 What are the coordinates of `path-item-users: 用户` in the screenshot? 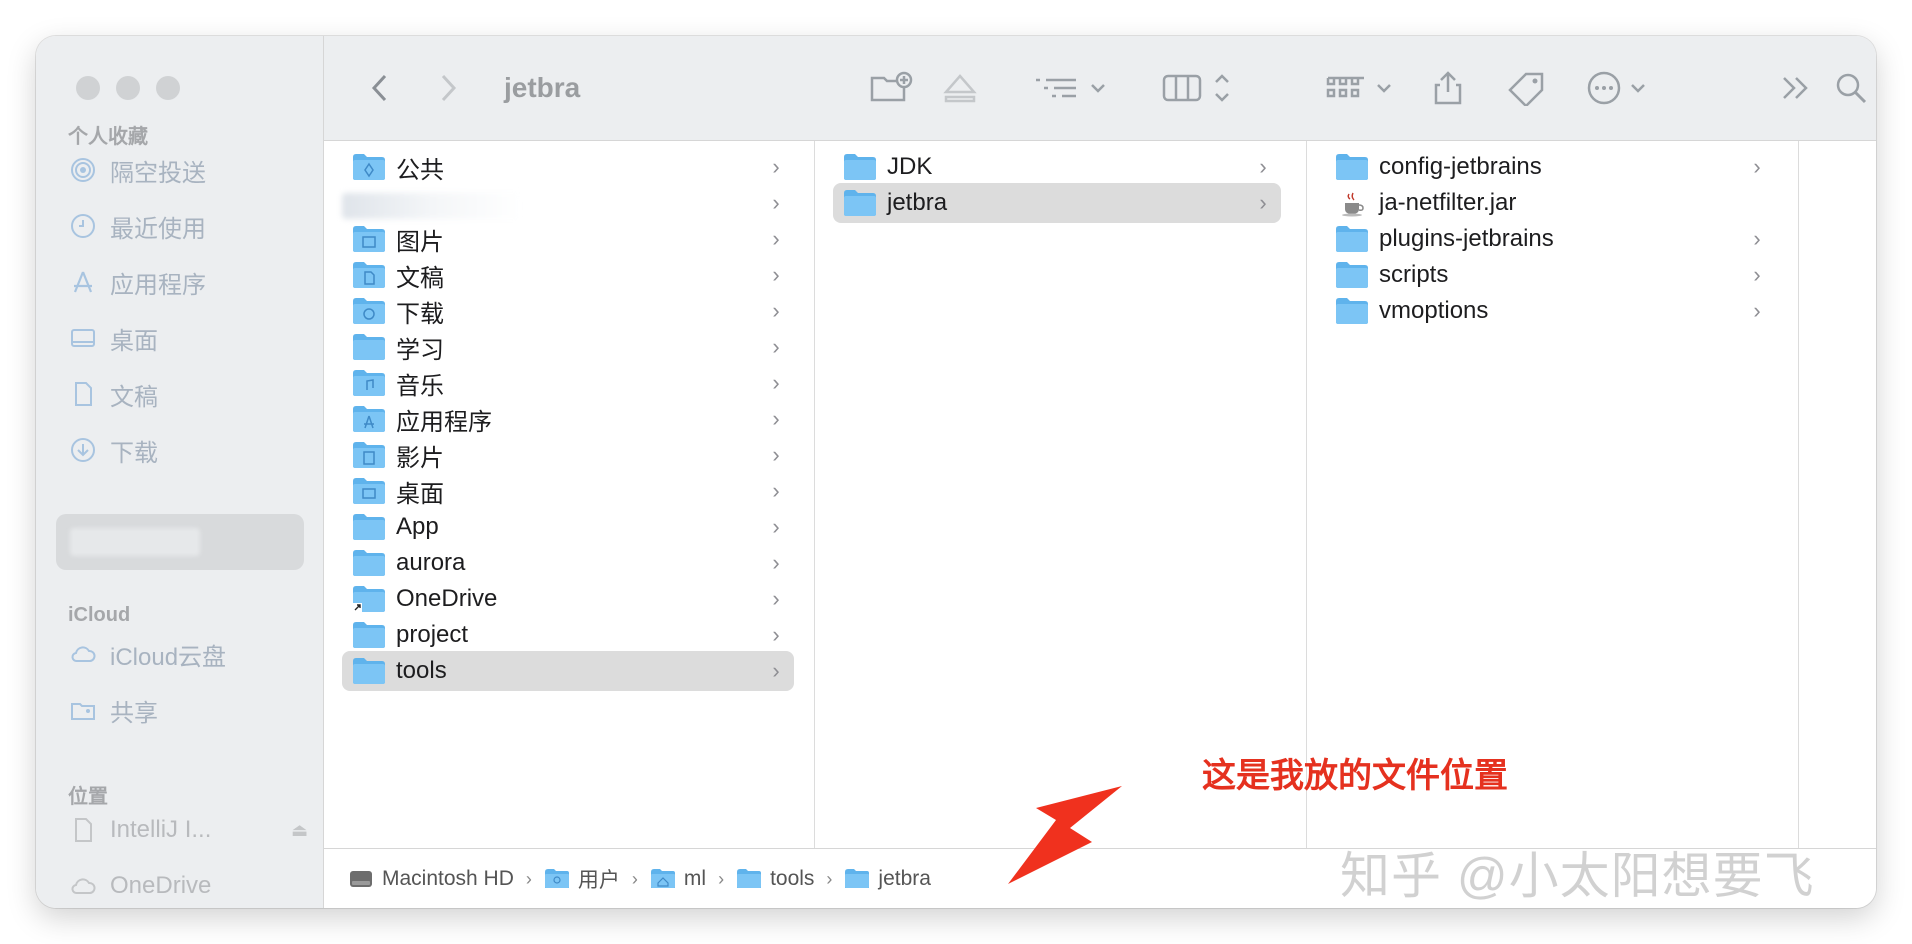 It's located at (582, 879).